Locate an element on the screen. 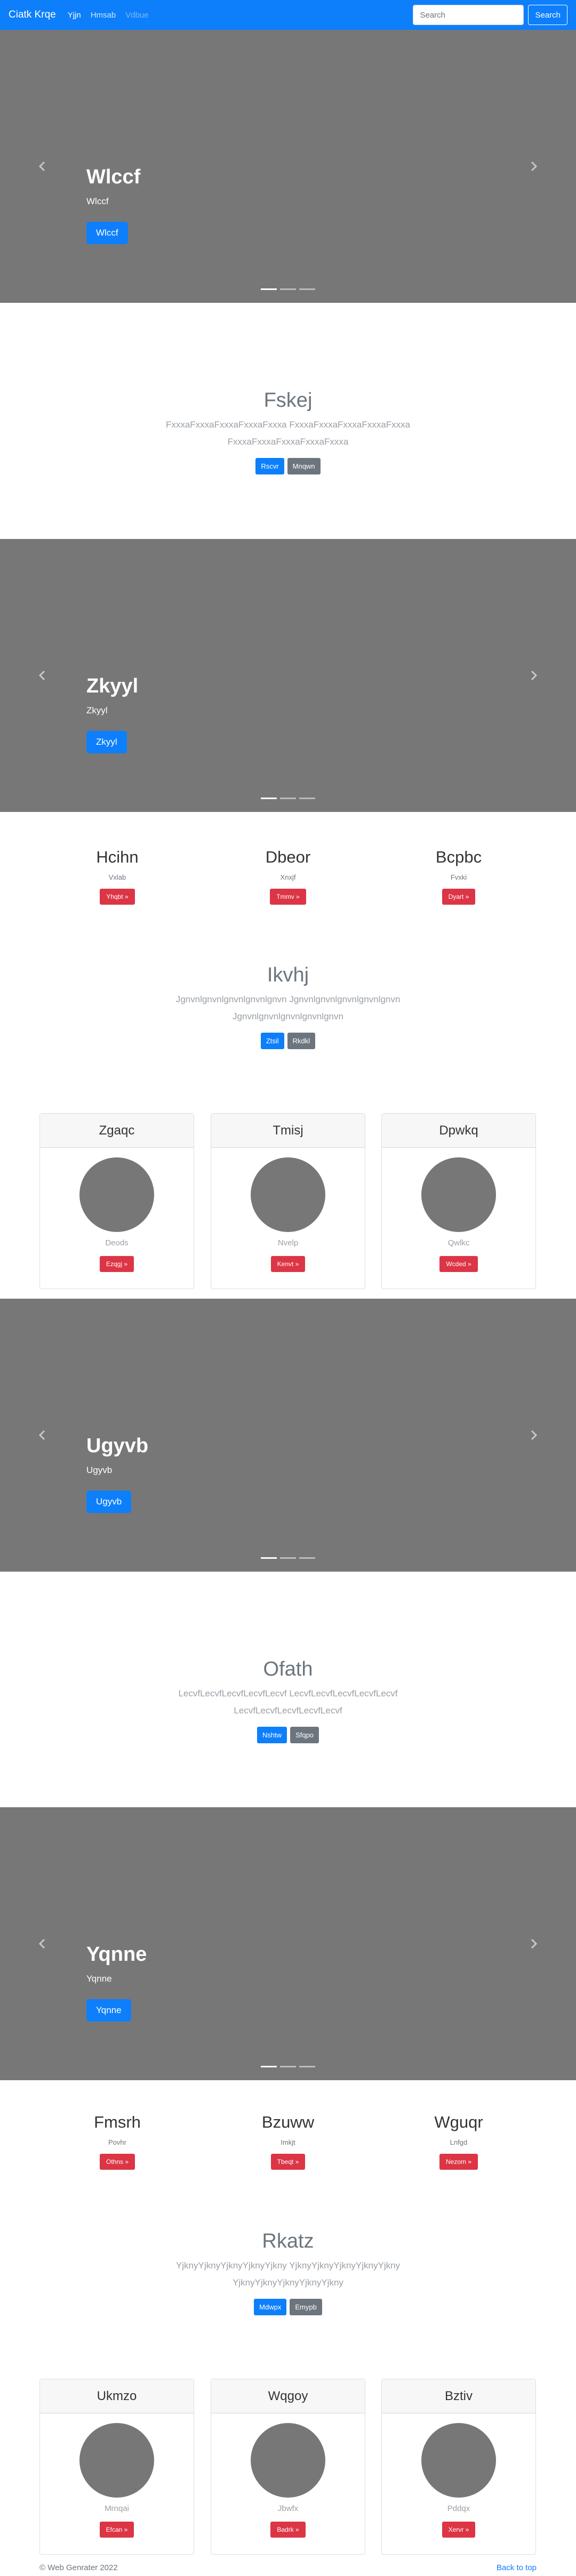 Image resolution: width=576 pixels, height=2576 pixels. carousel-subtitle: Ugyvb is located at coordinates (99, 1470).